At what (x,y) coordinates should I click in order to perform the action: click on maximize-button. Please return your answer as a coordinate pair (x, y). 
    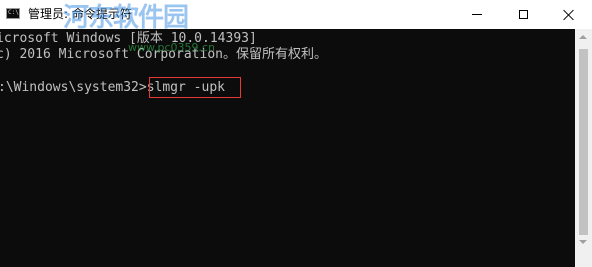
    Looking at the image, I should click on (523, 14).